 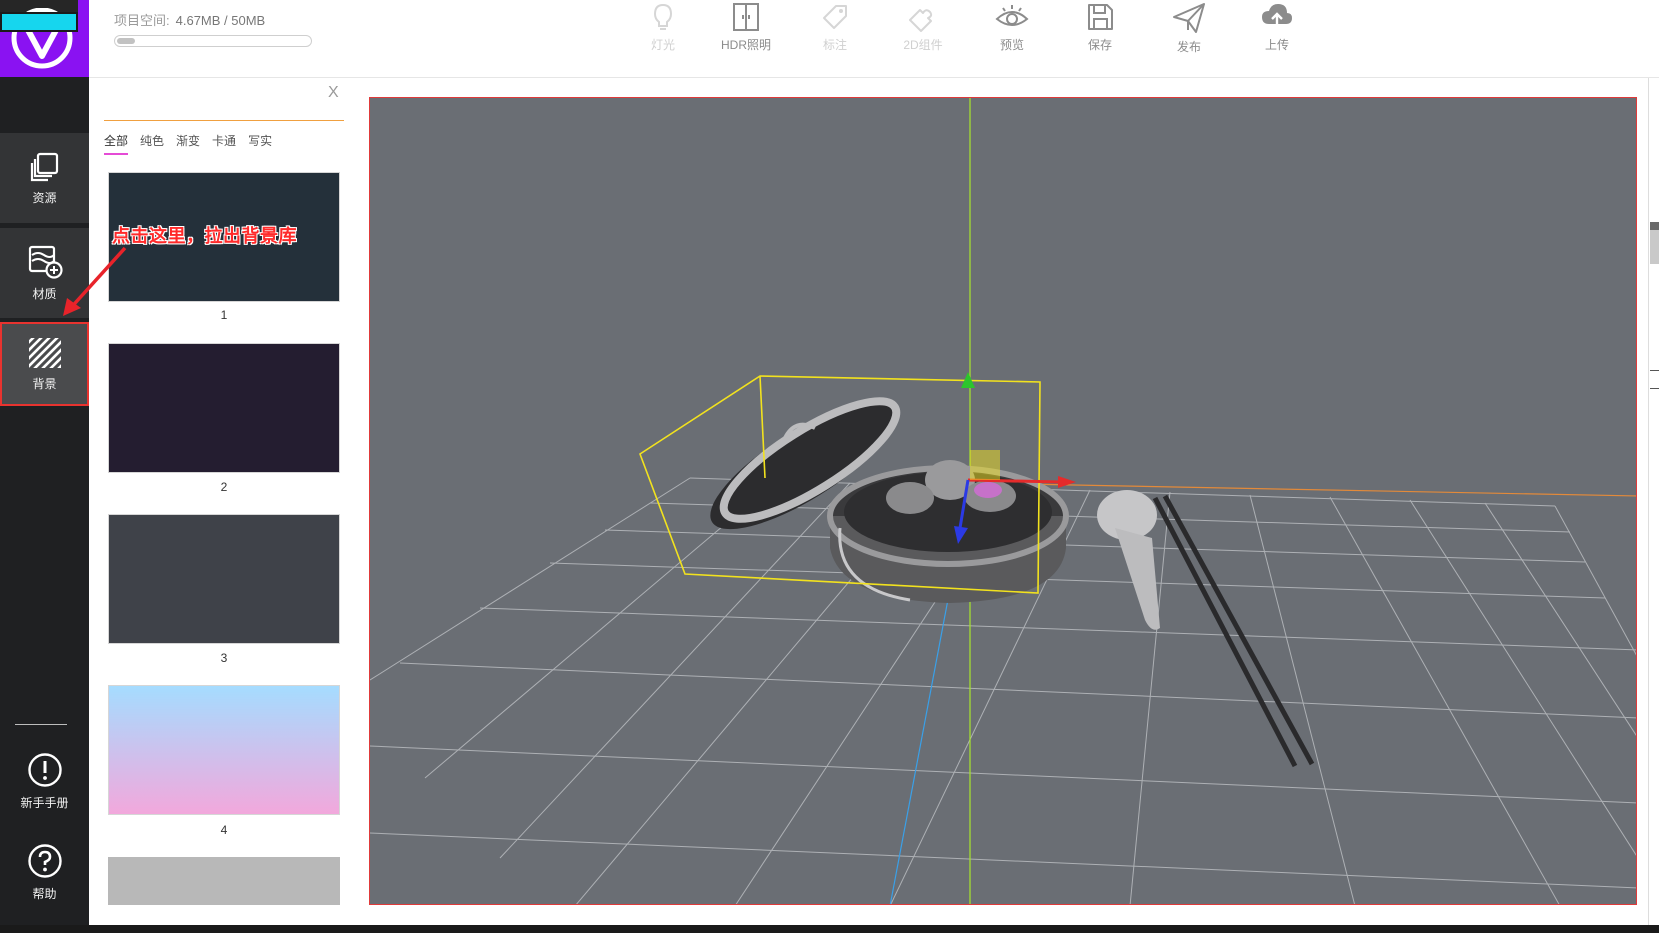 I want to click on tab-all: 全部, so click(x=116, y=143).